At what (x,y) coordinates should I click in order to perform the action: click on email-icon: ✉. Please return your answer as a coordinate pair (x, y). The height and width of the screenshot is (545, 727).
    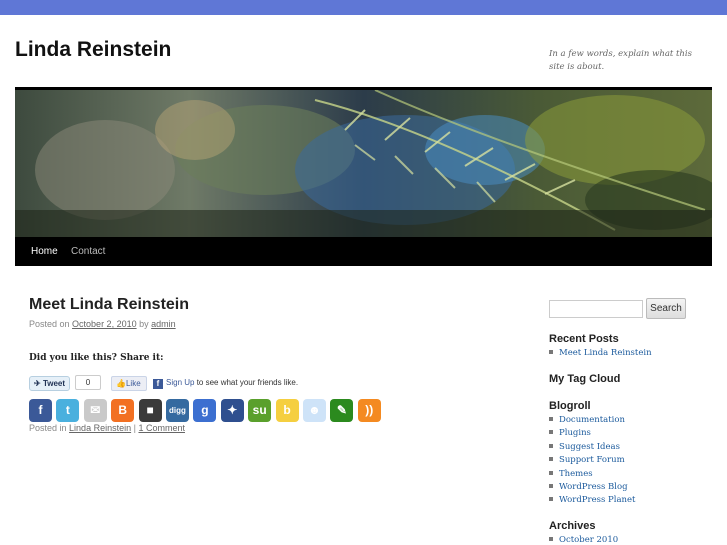
    Looking at the image, I should click on (95, 410).